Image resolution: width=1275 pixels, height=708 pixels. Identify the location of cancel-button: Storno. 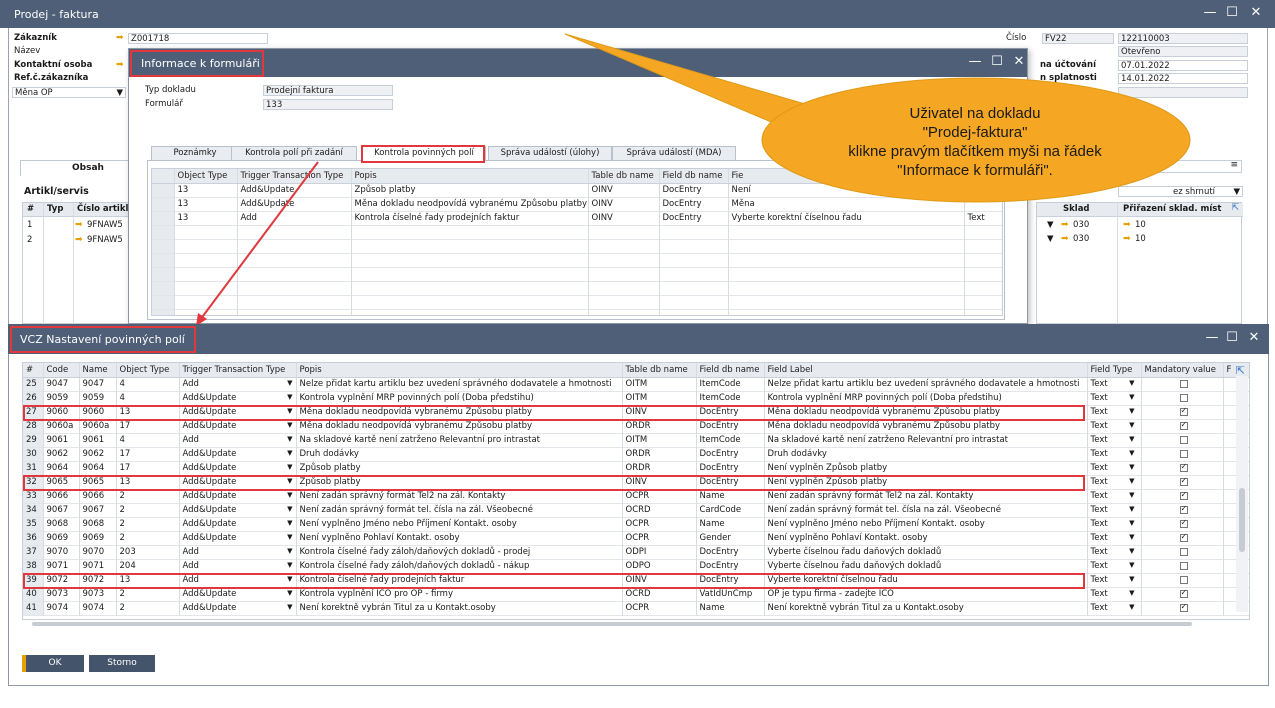
(122, 663).